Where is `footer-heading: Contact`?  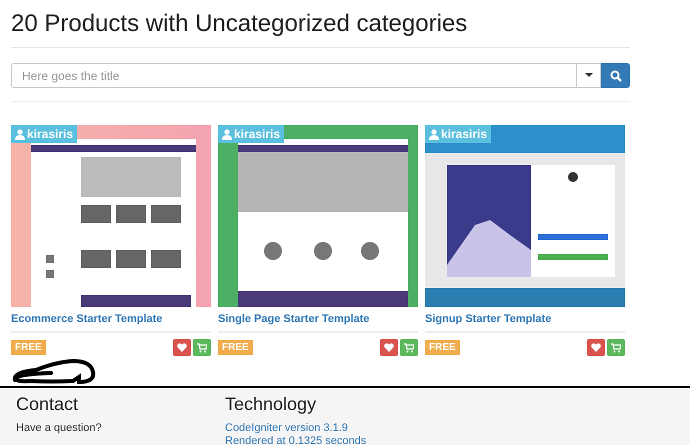
footer-heading: Contact is located at coordinates (48, 404).